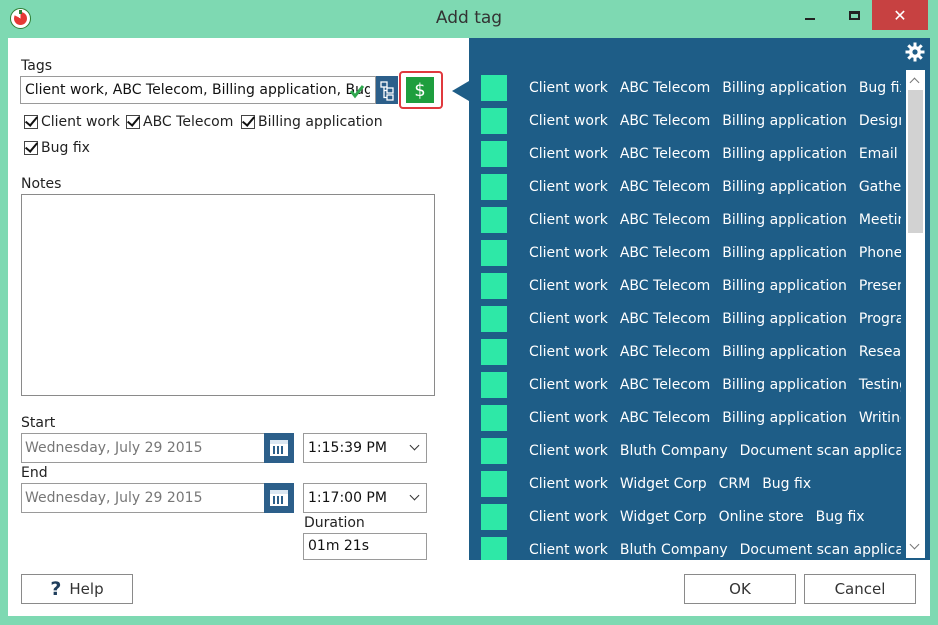  I want to click on tree-structure-icon, so click(387, 91).